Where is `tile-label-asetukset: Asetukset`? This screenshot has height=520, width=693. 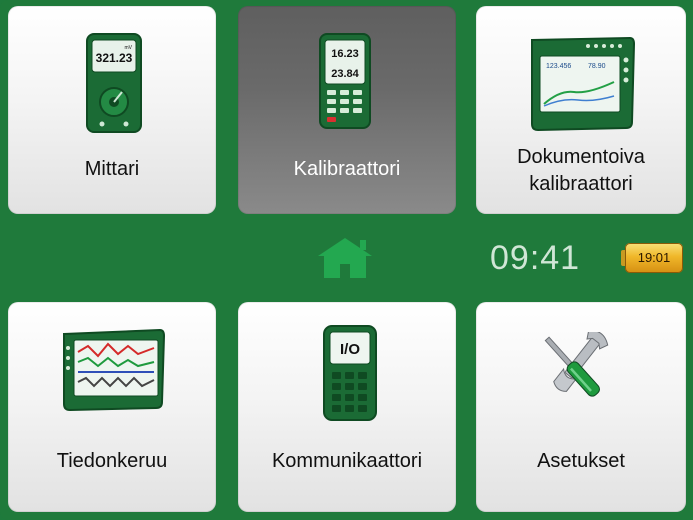
tile-label-asetukset: Asetukset is located at coordinates (581, 461).